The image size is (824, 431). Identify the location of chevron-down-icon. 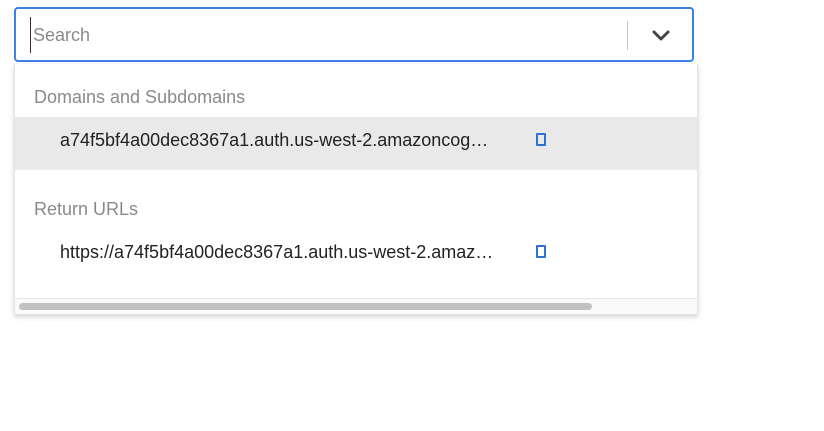
(661, 35).